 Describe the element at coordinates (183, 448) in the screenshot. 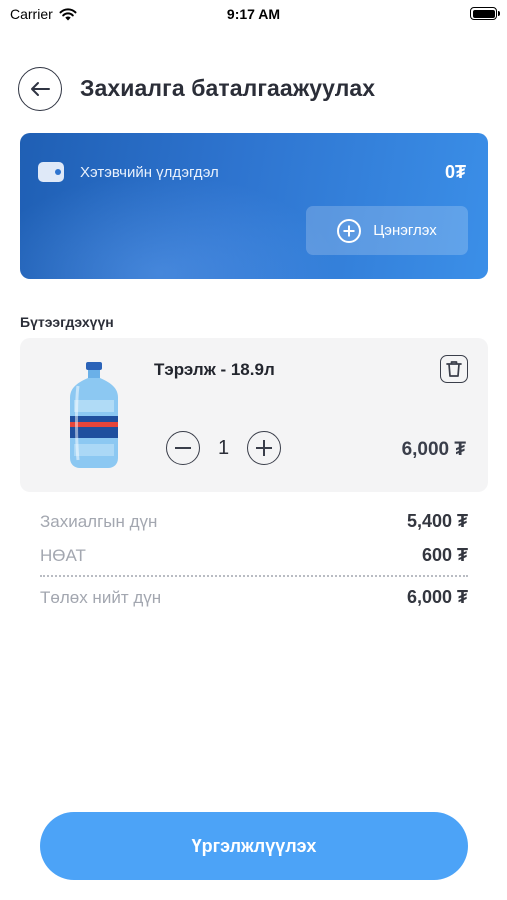

I see `quantity-decrease-button` at that location.